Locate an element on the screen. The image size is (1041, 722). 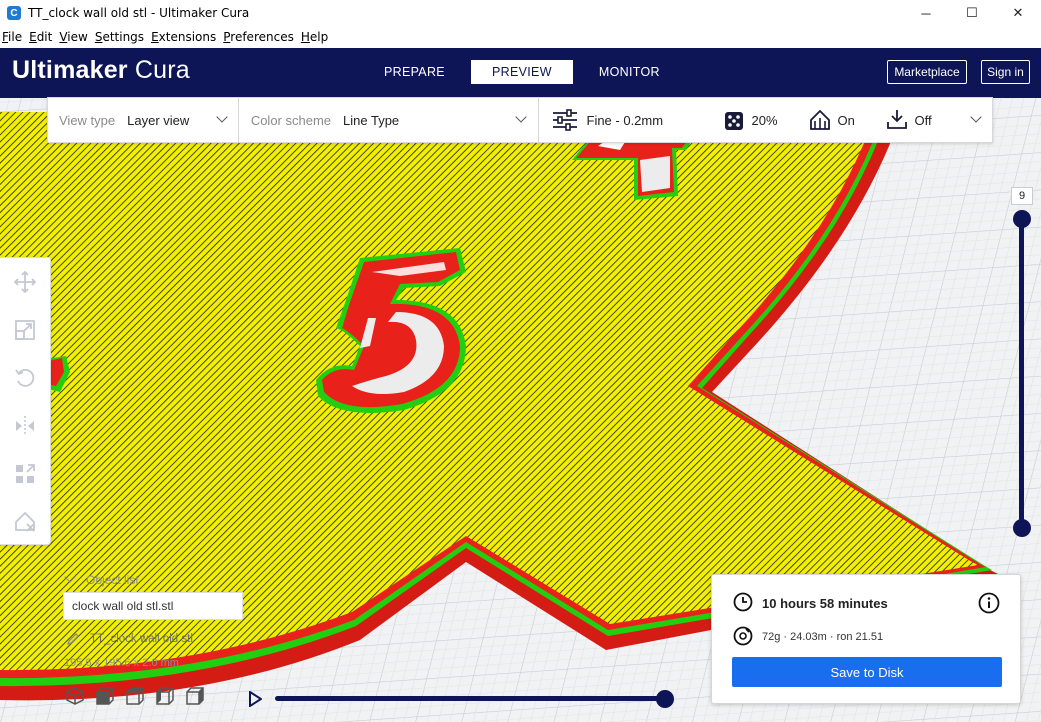
mirror-tool-button is located at coordinates (25, 426).